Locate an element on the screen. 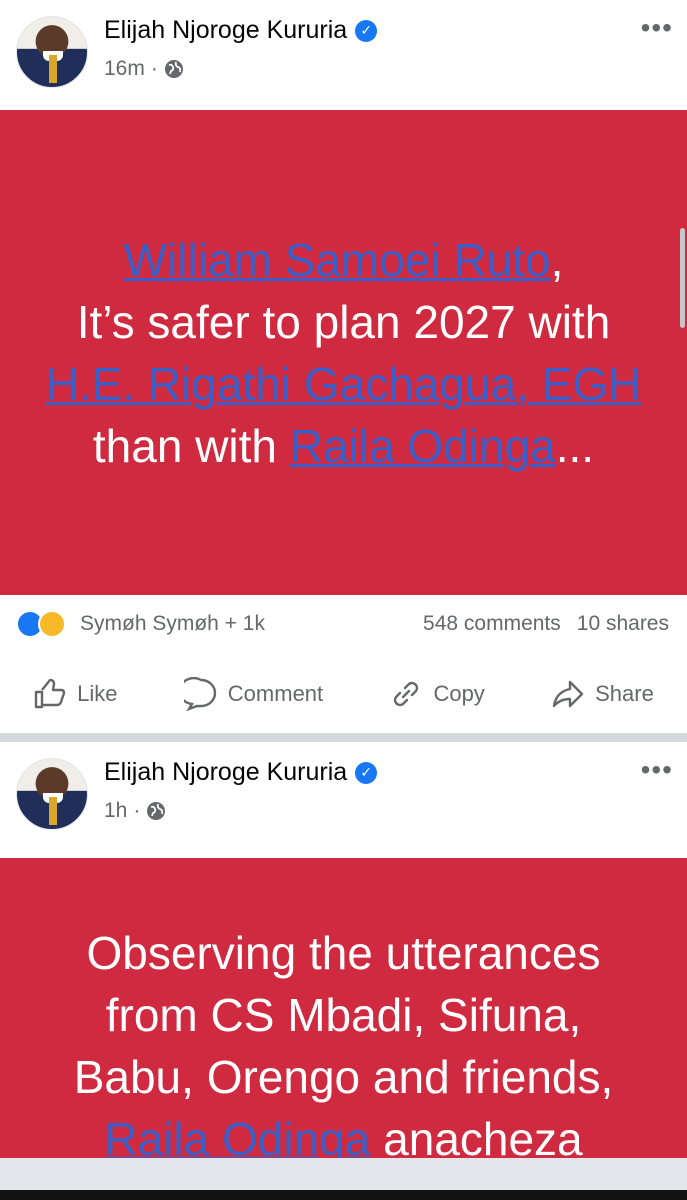 The image size is (687, 1200). like-button: Like is located at coordinates (75, 694).